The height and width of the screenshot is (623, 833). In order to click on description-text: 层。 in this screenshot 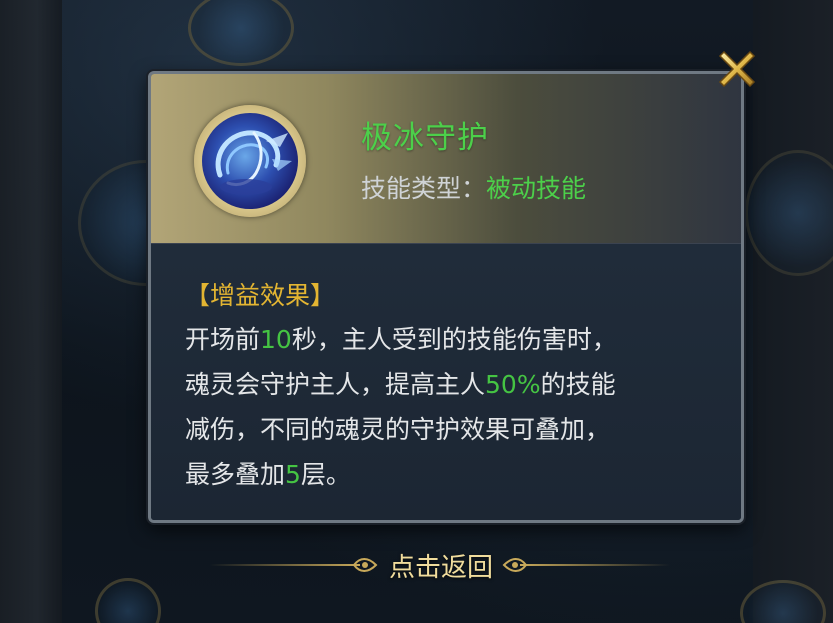, I will do `click(325, 474)`.